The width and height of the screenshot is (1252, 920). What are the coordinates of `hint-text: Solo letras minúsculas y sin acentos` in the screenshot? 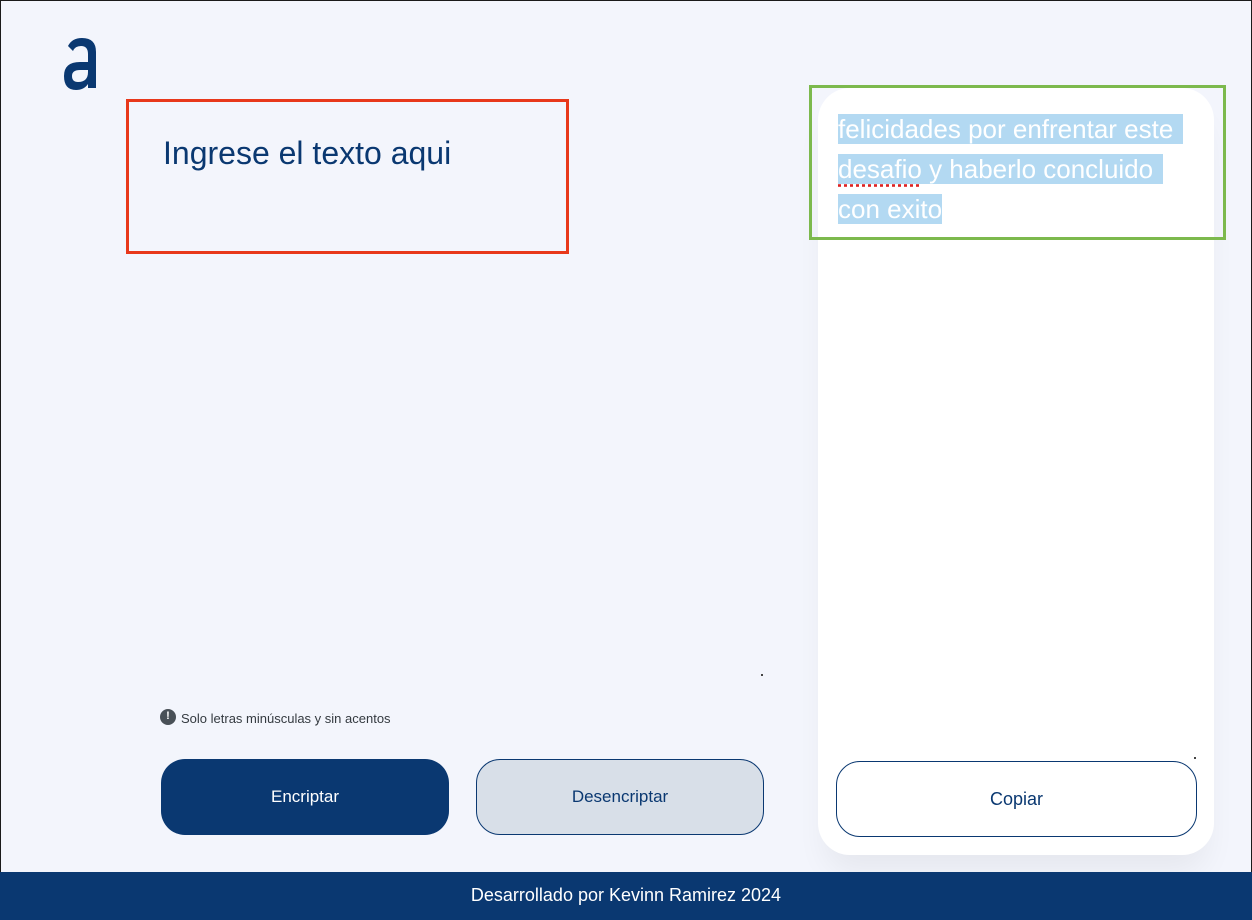 It's located at (286, 718).